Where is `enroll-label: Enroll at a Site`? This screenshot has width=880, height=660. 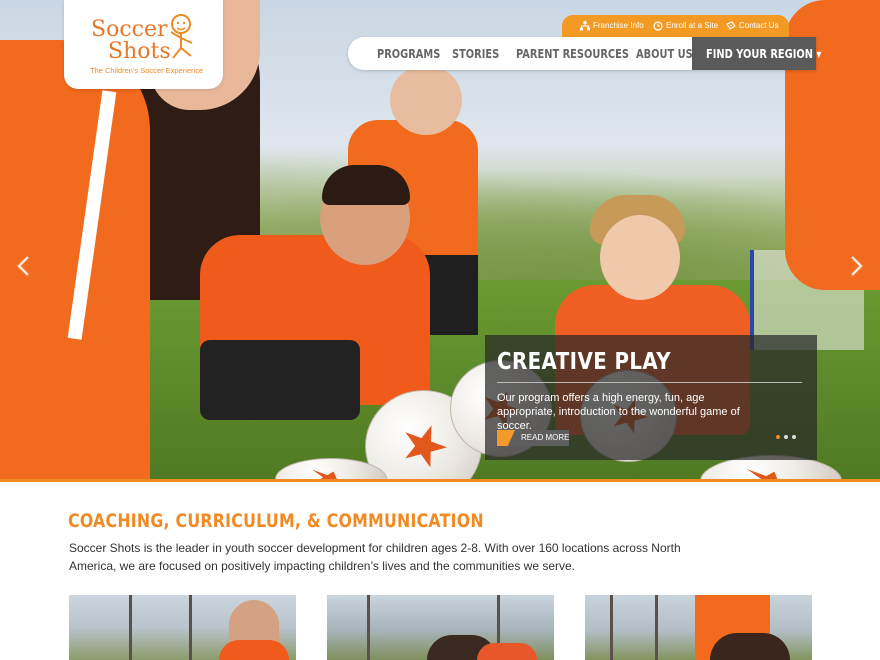
enroll-label: Enroll at a Site is located at coordinates (692, 25).